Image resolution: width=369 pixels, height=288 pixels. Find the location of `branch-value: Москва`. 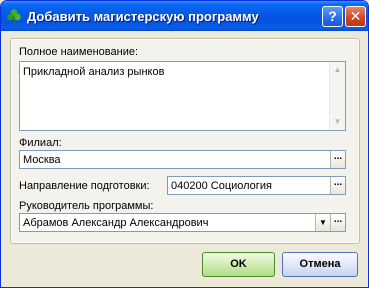

branch-value: Москва is located at coordinates (42, 160).